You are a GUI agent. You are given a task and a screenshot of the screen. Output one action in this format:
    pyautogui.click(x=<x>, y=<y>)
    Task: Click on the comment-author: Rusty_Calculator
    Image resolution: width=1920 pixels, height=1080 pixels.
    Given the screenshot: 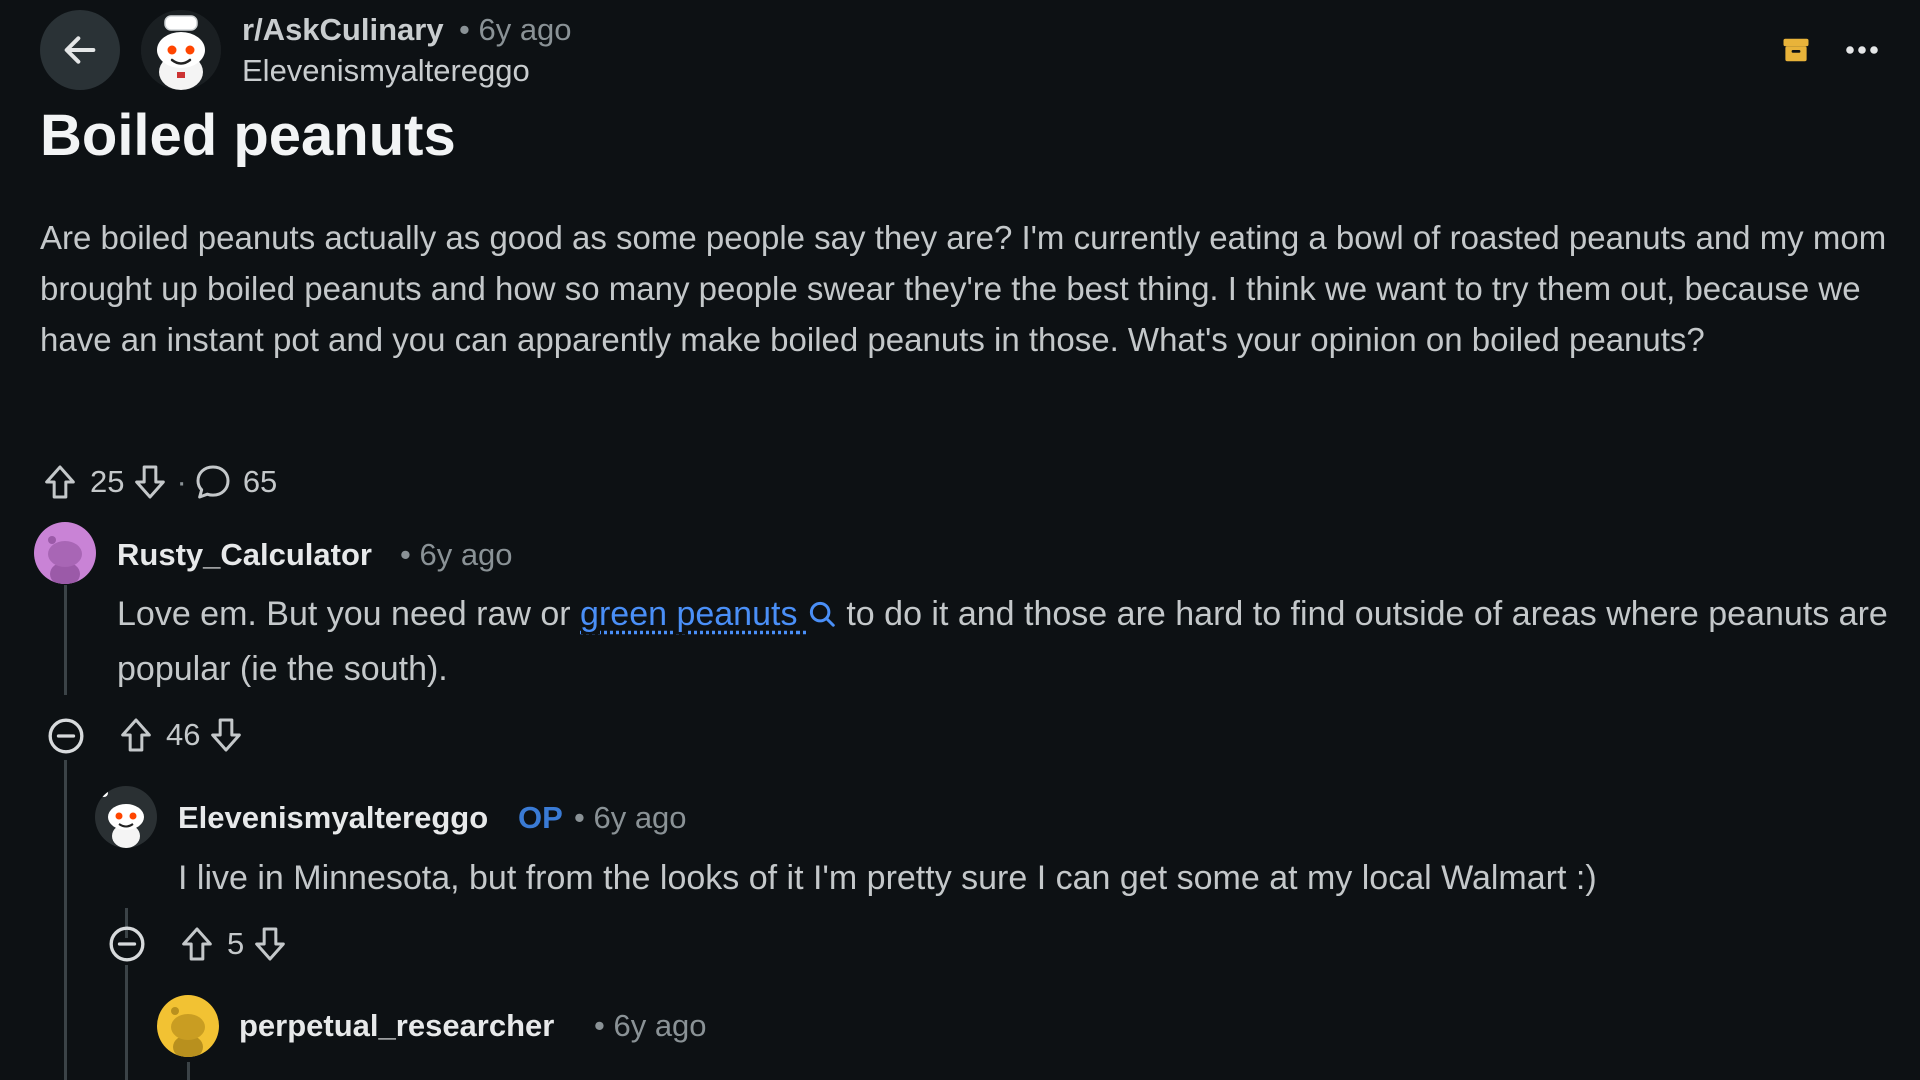 What is the action you would take?
    pyautogui.click(x=244, y=555)
    